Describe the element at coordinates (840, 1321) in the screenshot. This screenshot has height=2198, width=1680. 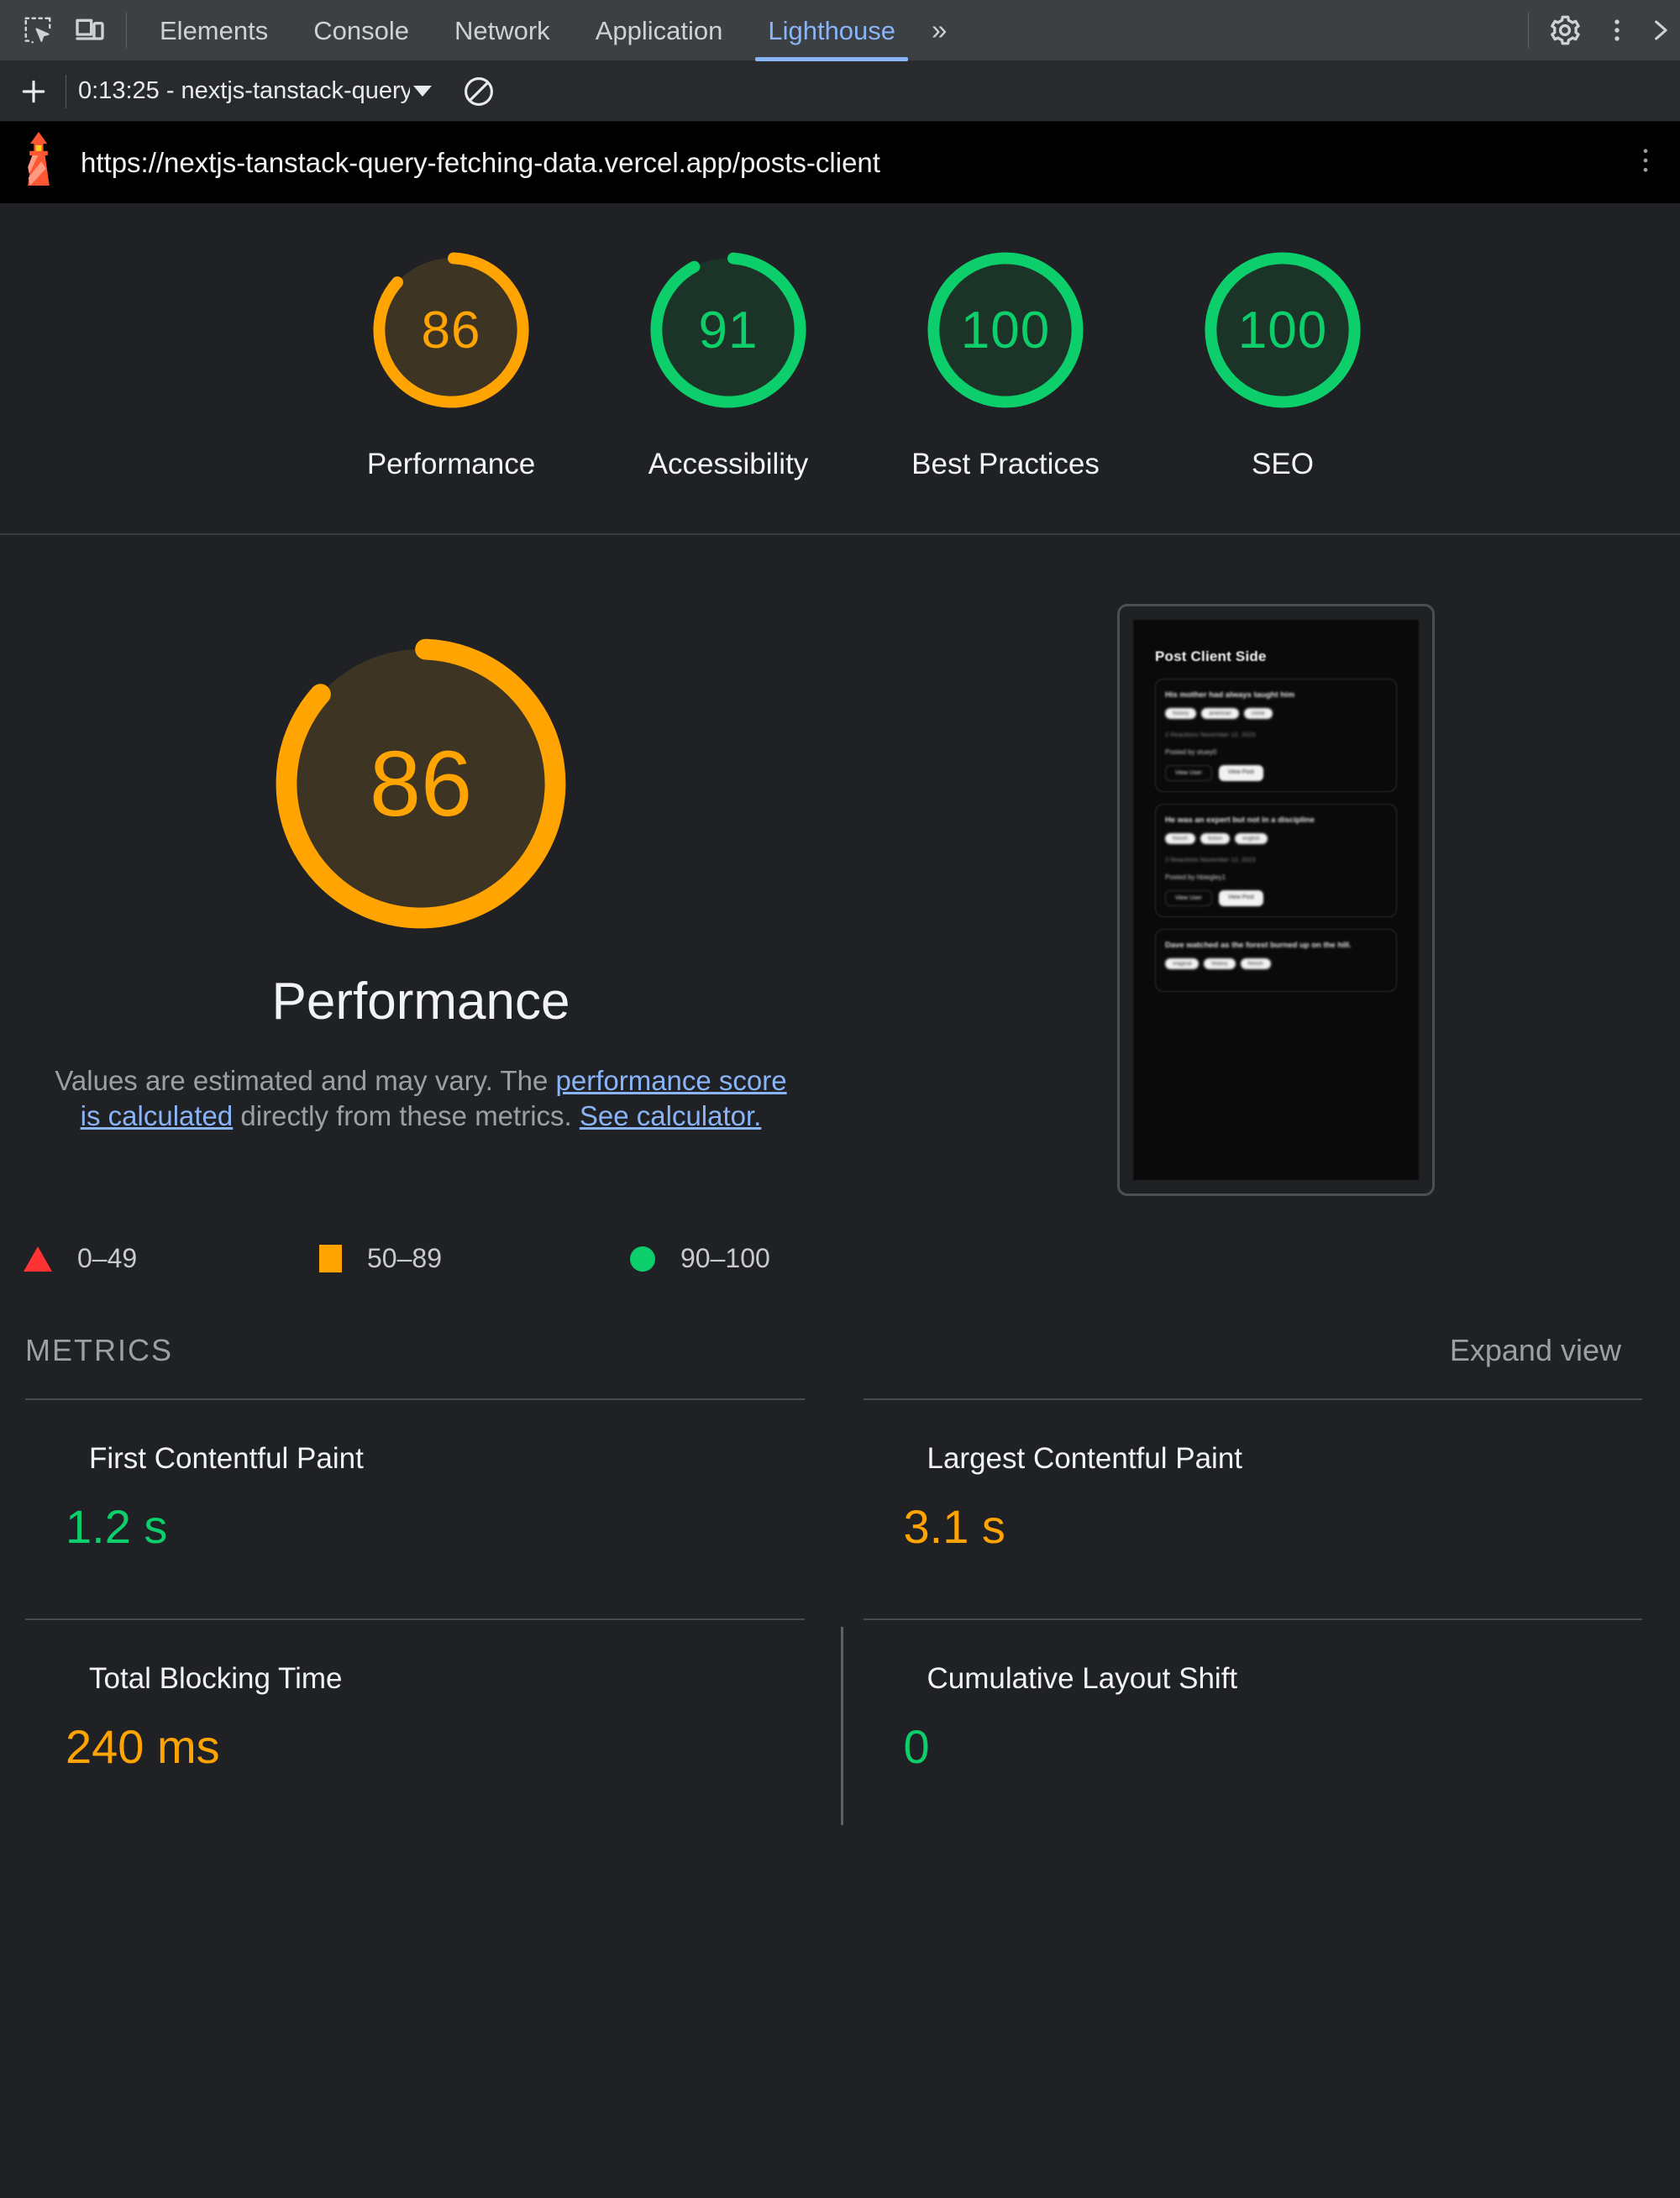
I see `metrics-header: METRICS Expand view` at that location.